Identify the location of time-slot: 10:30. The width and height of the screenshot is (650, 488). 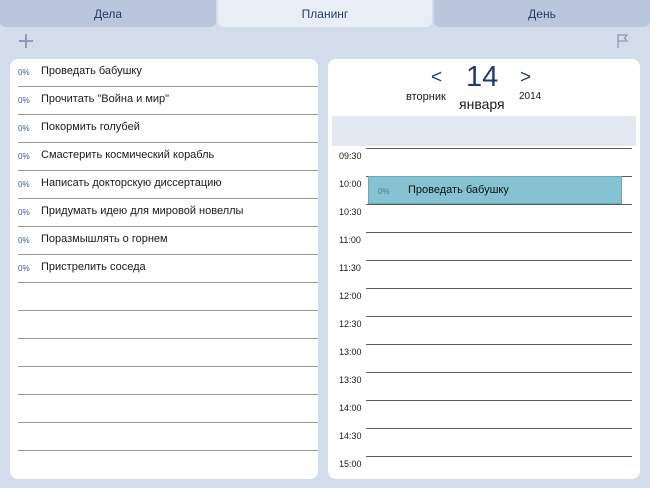
(484, 218).